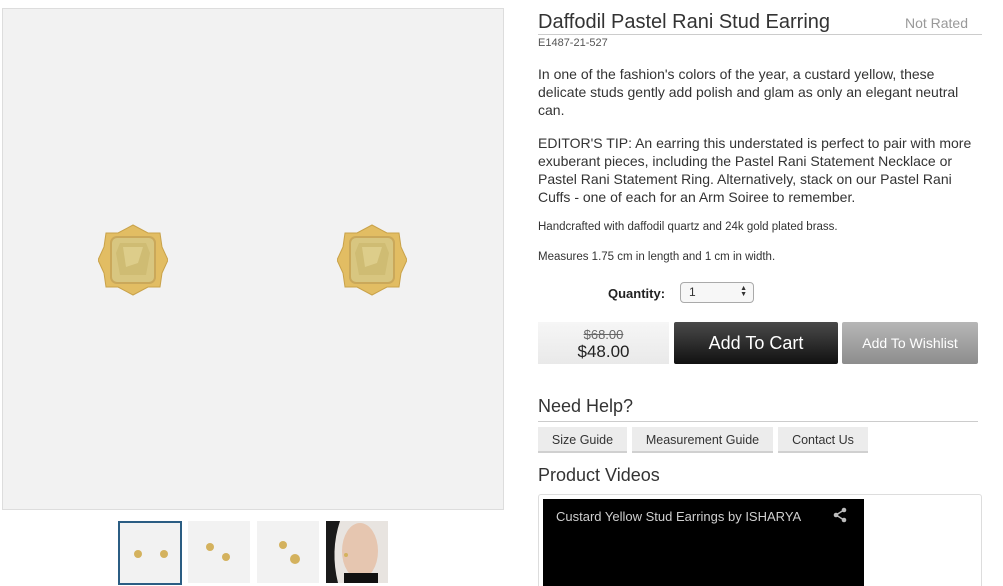  I want to click on quantity-label: Quantity:, so click(637, 293).